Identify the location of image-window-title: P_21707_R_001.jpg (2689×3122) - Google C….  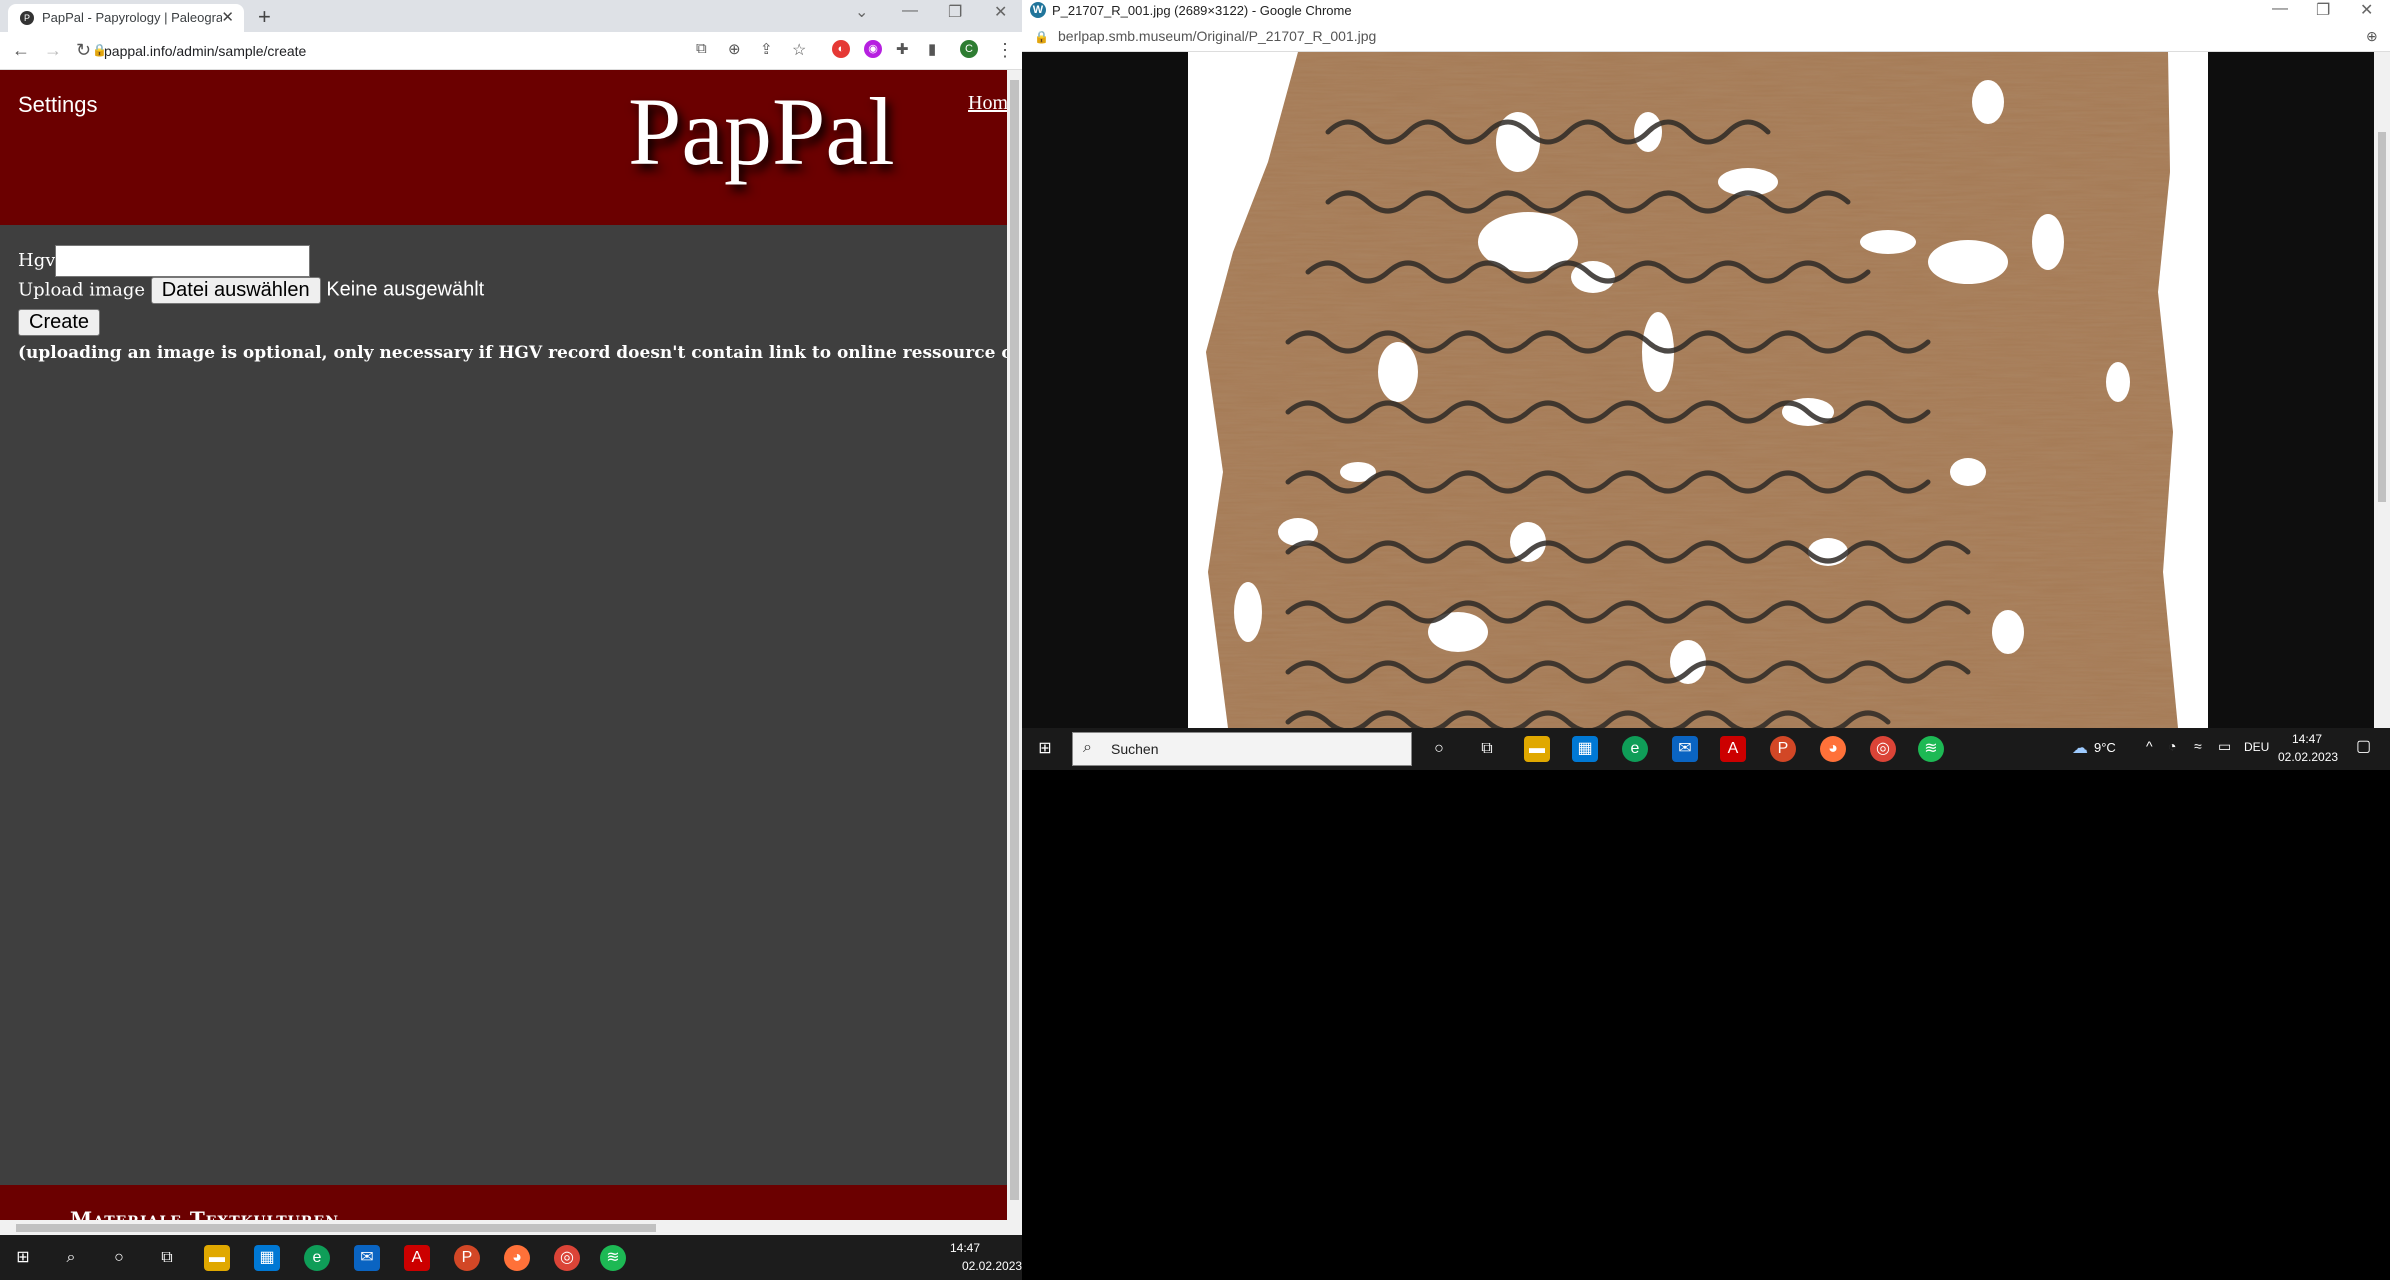
(1202, 10).